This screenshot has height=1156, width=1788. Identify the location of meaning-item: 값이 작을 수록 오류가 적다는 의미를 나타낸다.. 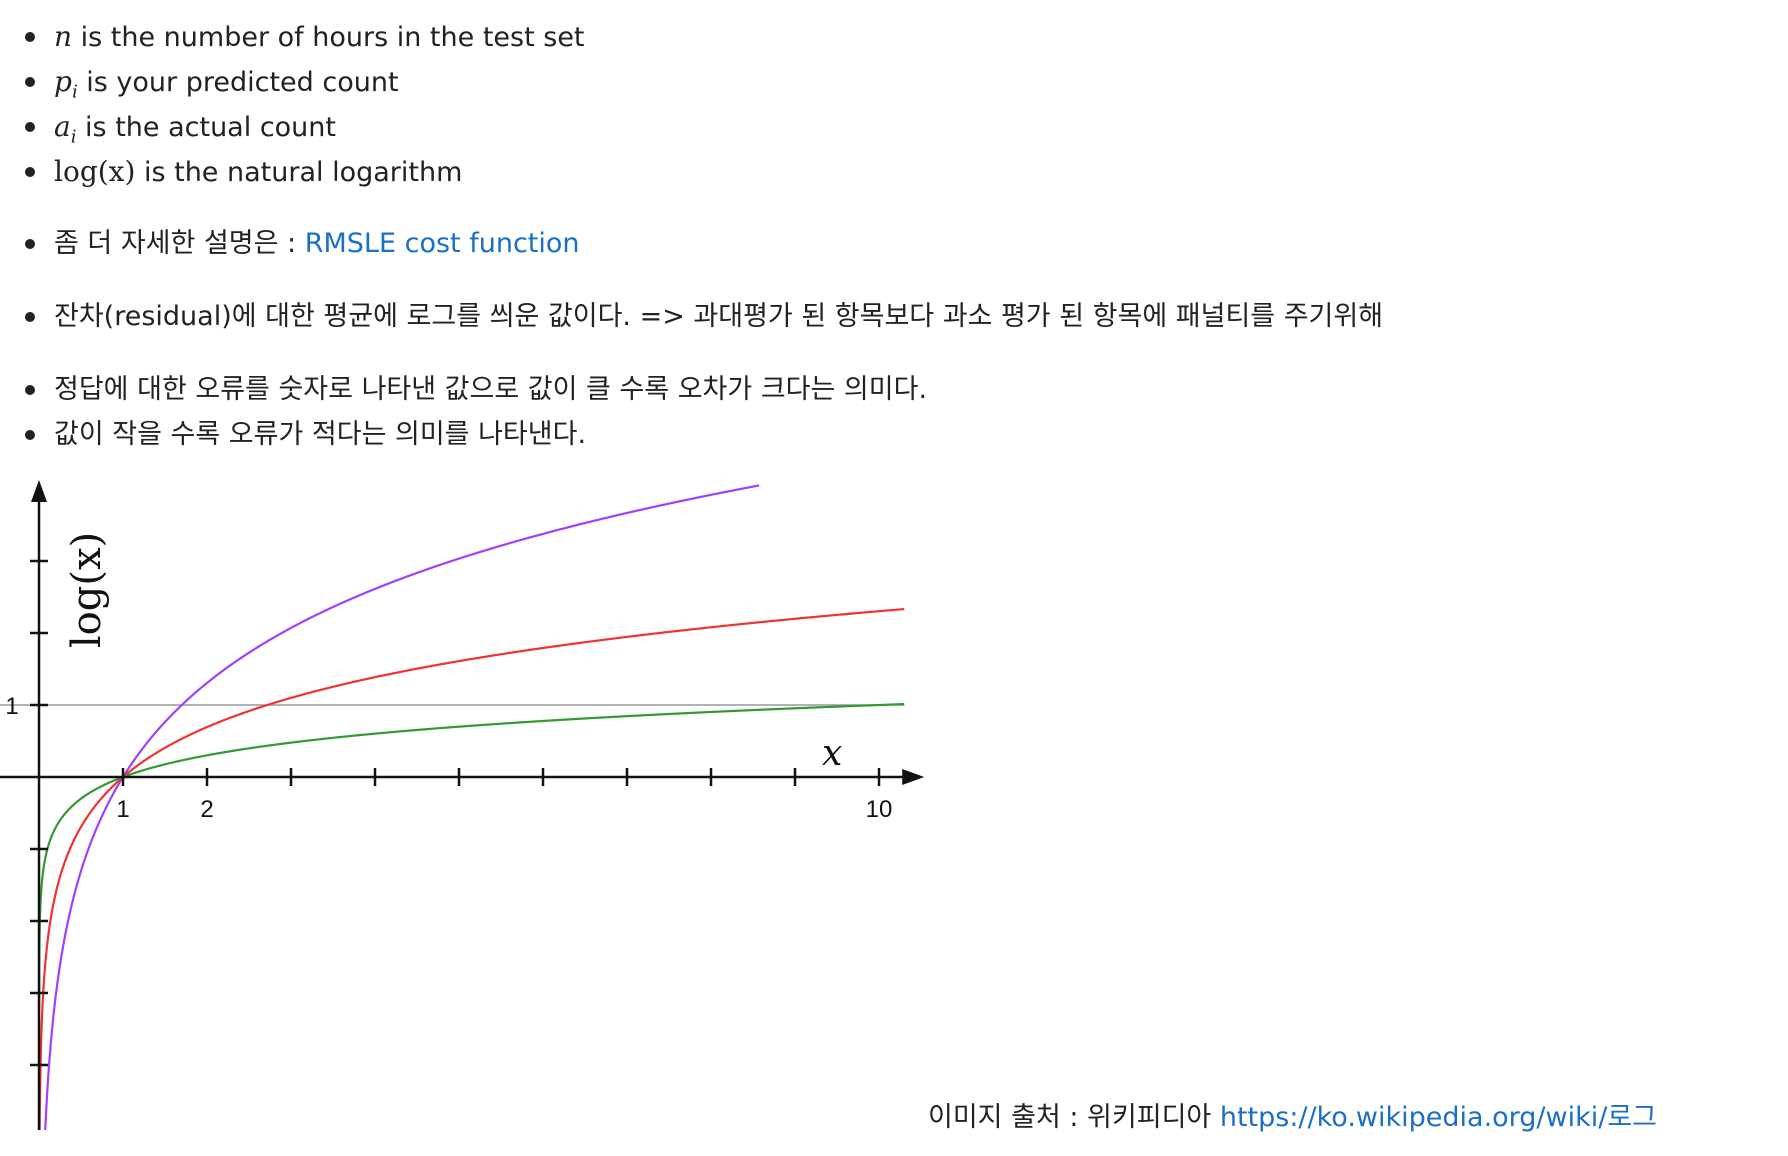
(850, 434).